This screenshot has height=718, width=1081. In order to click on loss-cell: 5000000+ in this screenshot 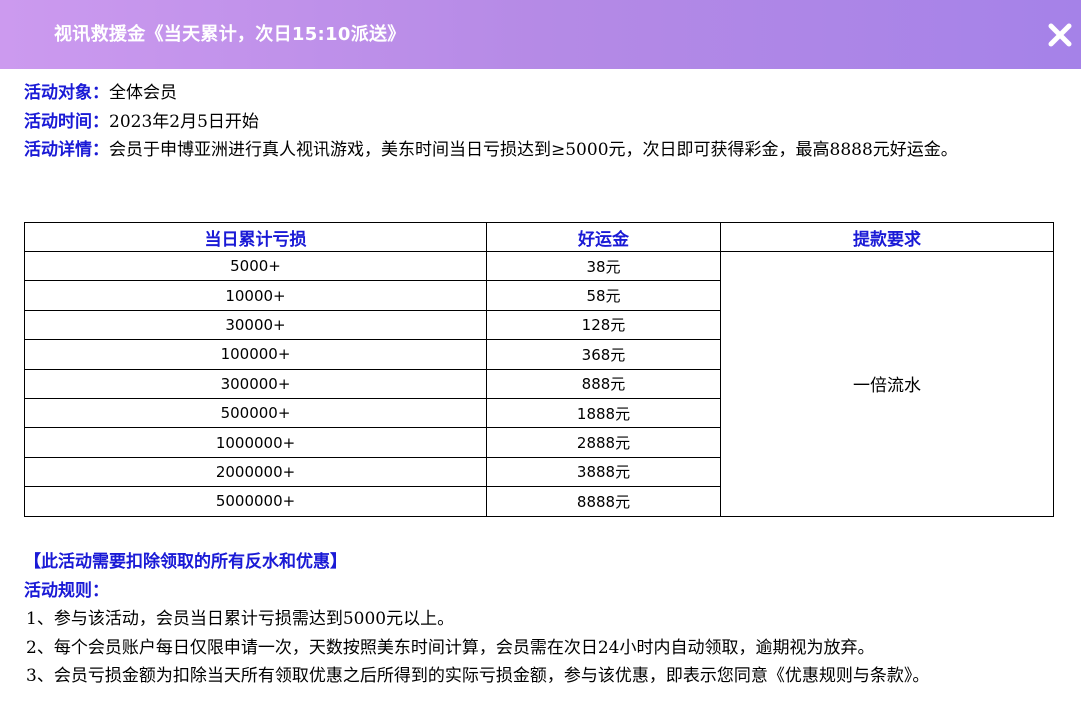, I will do `click(255, 501)`.